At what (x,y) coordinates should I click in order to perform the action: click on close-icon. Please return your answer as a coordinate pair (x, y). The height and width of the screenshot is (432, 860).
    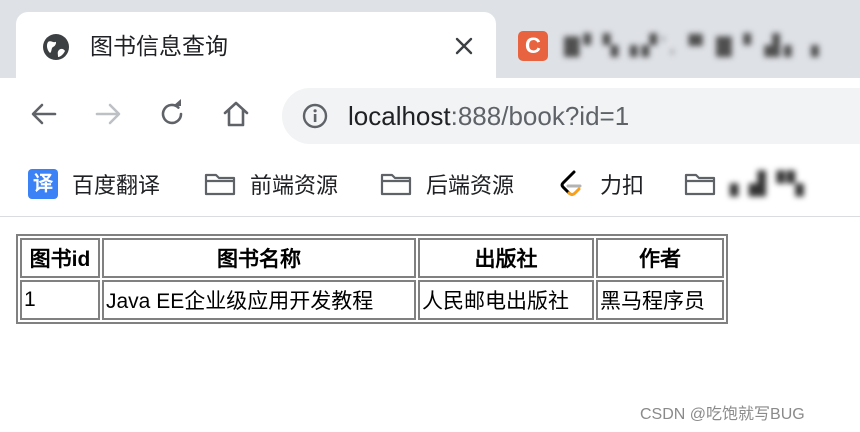
    Looking at the image, I should click on (464, 46).